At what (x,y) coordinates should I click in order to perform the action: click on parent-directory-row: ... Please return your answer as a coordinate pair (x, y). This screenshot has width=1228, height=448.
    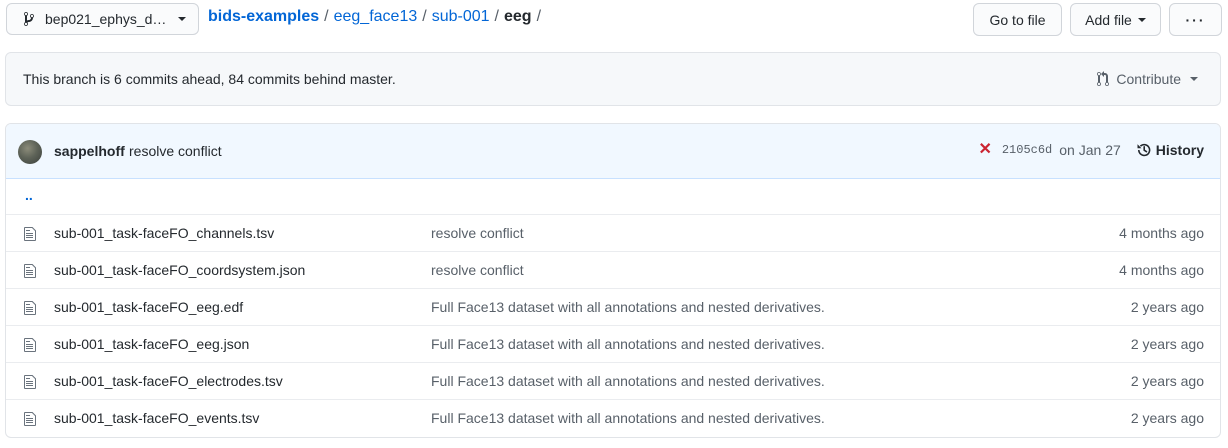
    Looking at the image, I should click on (613, 197).